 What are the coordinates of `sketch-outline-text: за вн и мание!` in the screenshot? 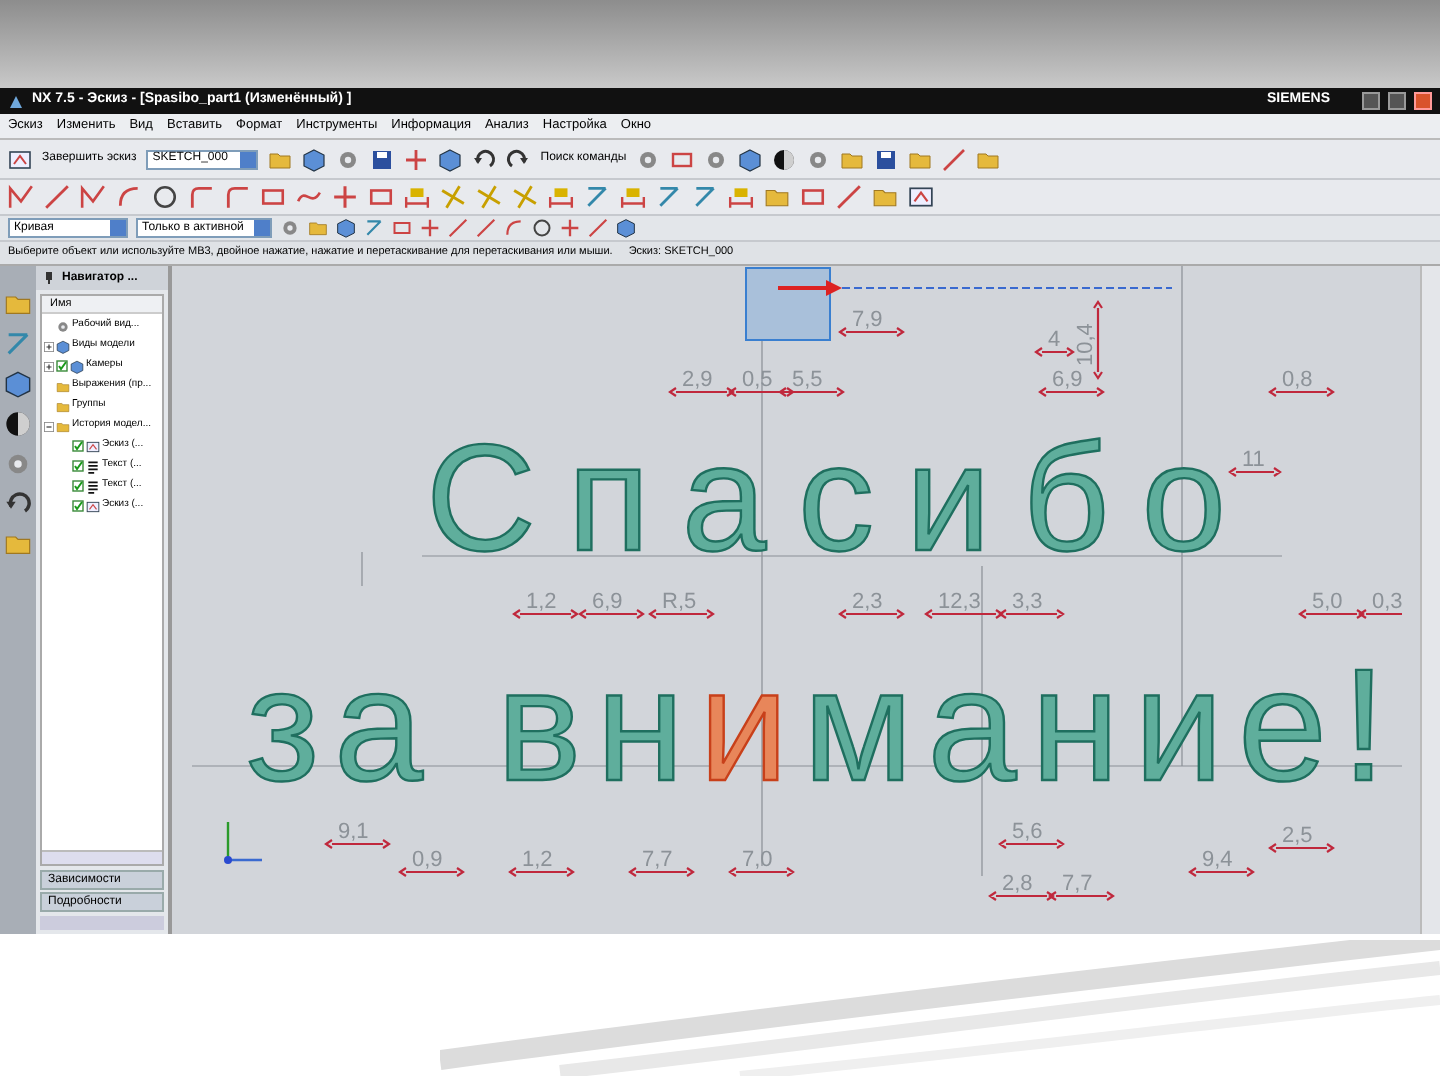 It's located at (816, 725).